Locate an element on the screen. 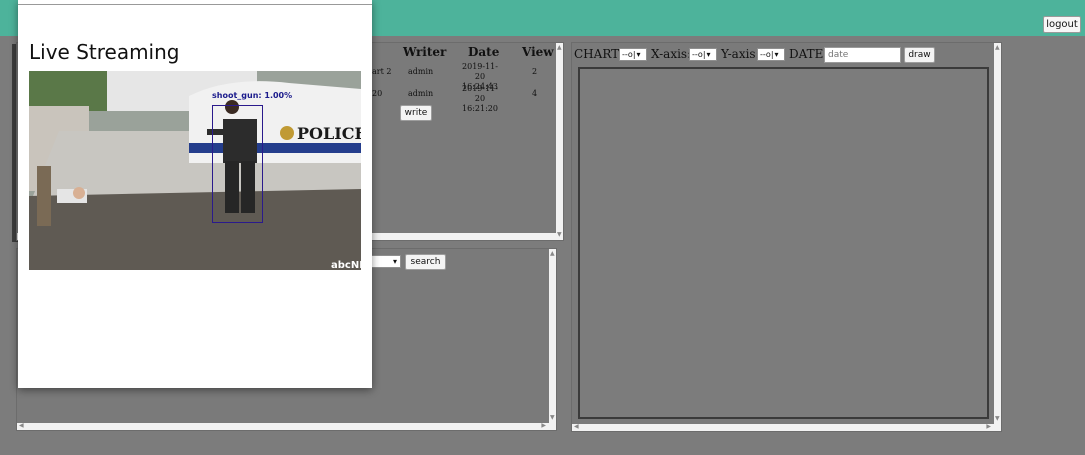 The image size is (1085, 455). logout-button: logout is located at coordinates (1062, 24).